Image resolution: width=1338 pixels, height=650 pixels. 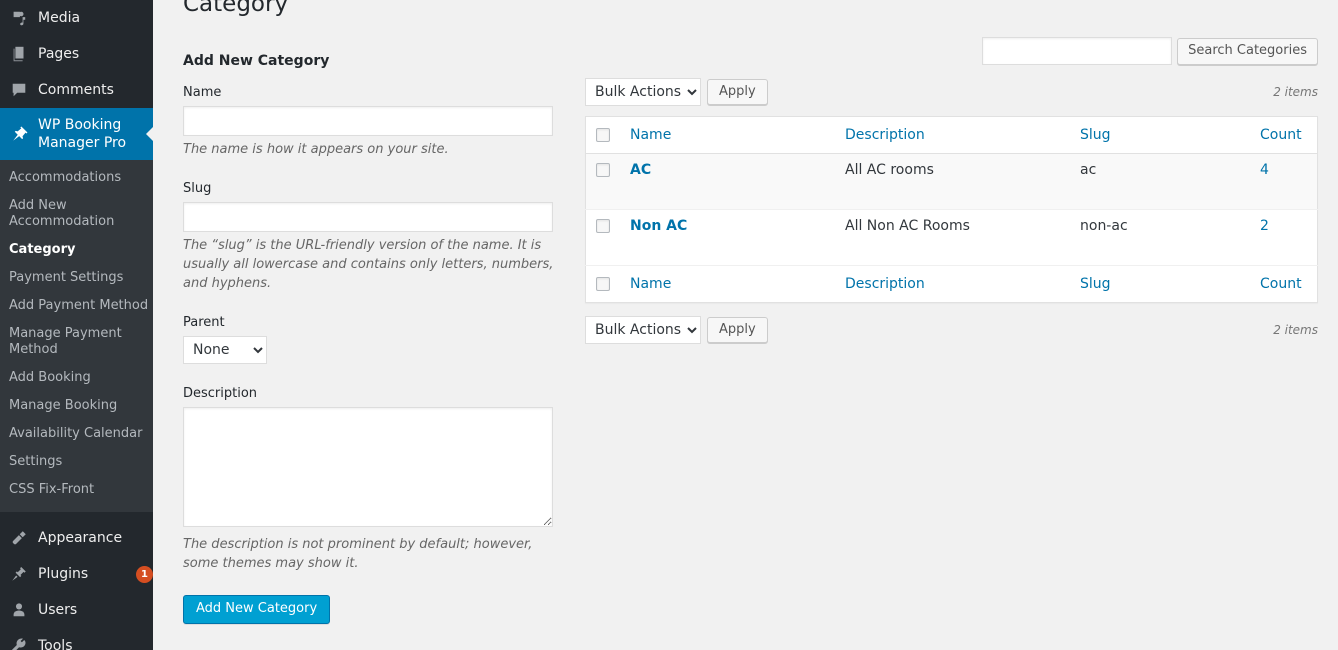 What do you see at coordinates (256, 61) in the screenshot?
I see `form-heading: Add New Category` at bounding box center [256, 61].